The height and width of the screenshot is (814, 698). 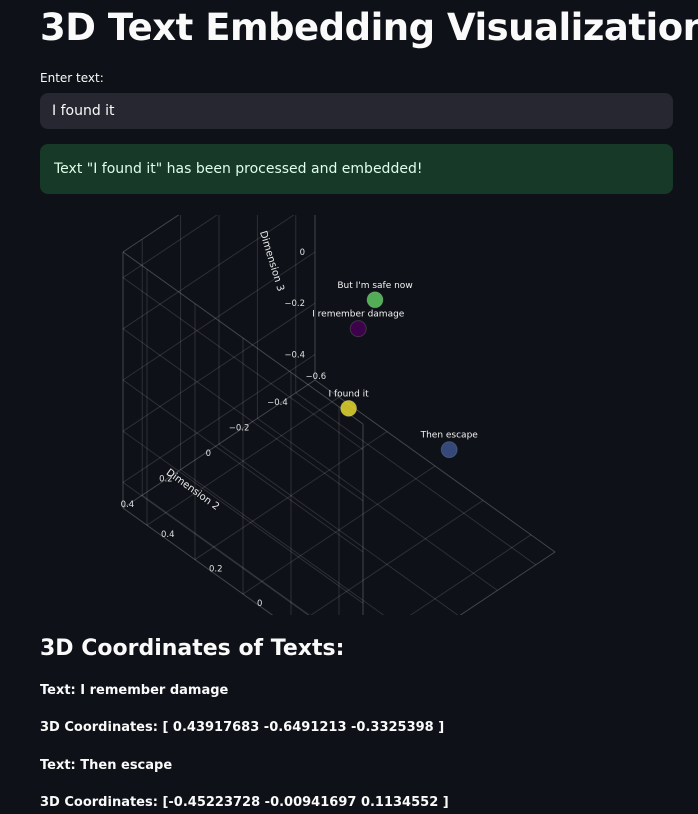 I want to click on coordinate-text-line: Text: I remember damage, so click(x=134, y=690).